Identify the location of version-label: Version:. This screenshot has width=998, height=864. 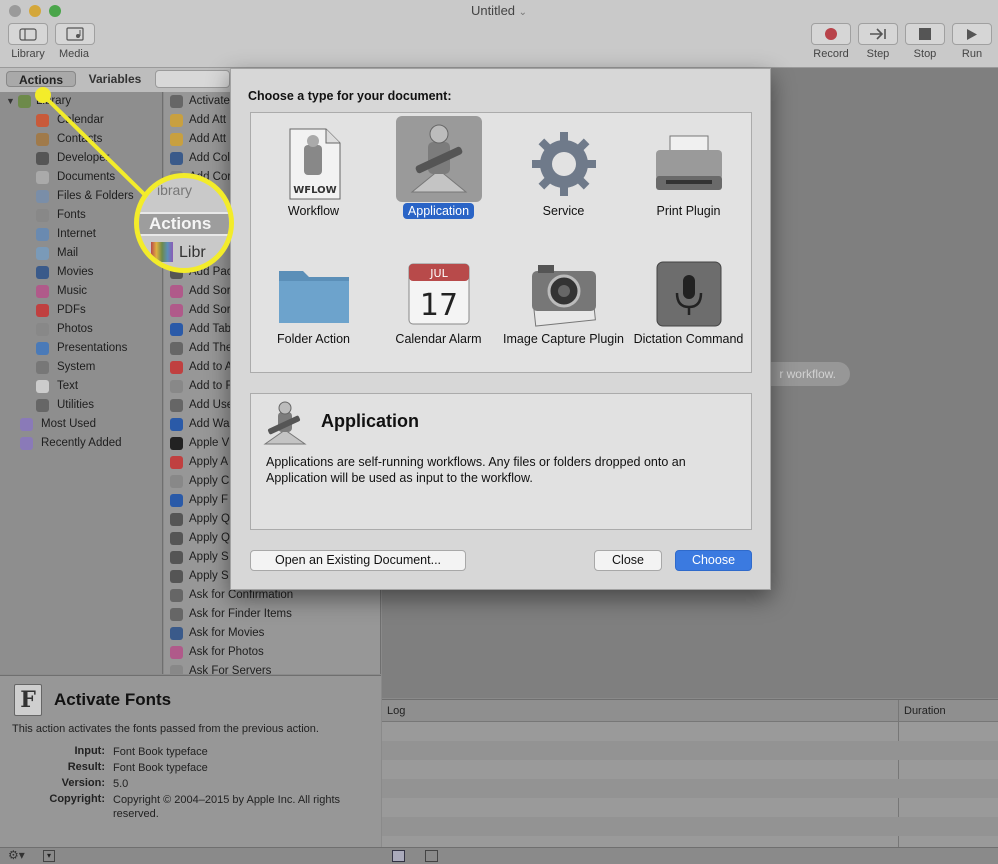
(83, 783).